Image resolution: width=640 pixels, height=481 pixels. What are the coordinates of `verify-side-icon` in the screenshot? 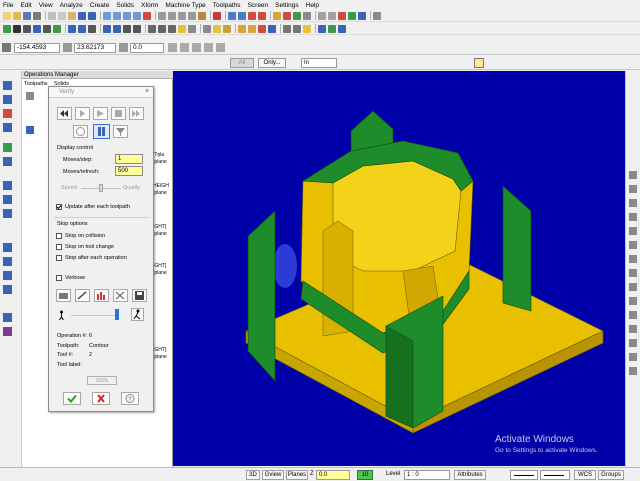 It's located at (7, 161).